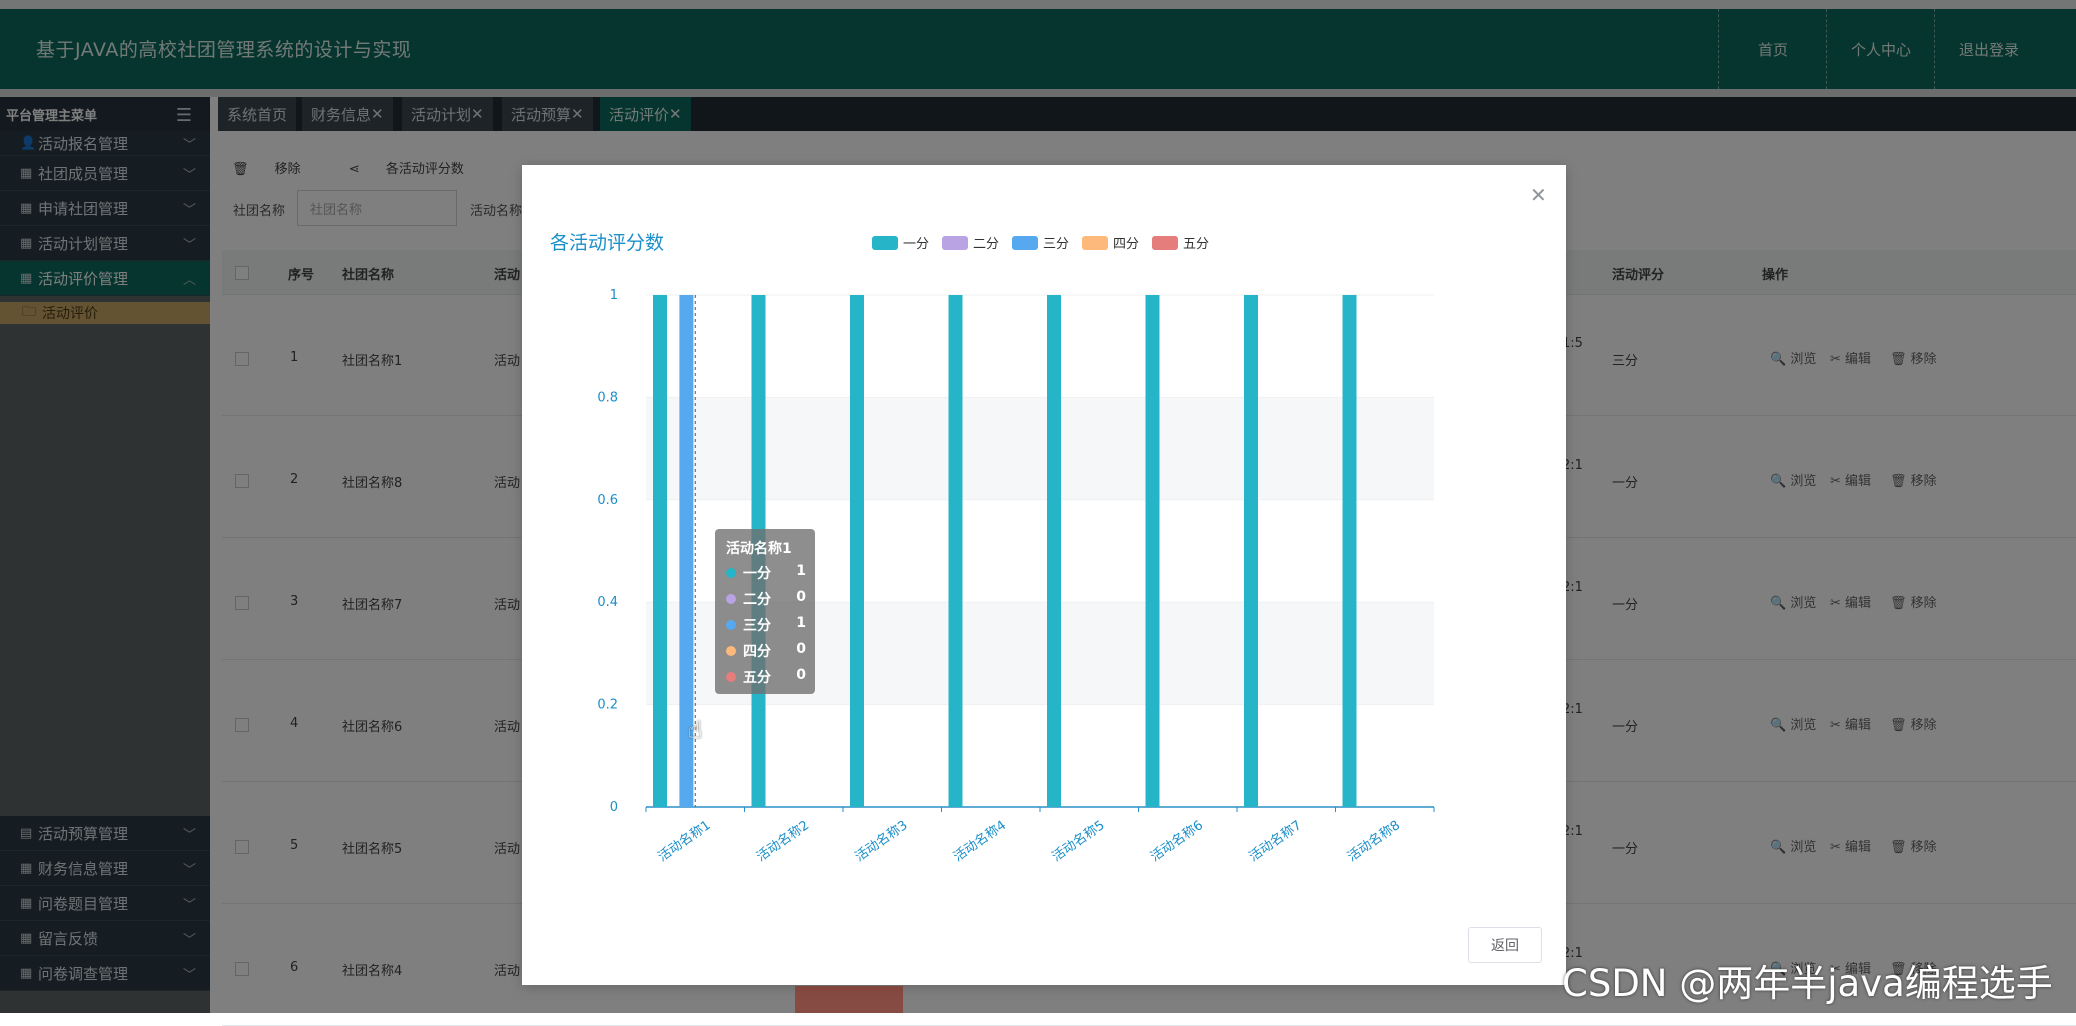 This screenshot has height=1026, width=2076. Describe the element at coordinates (614, 807) in the screenshot. I see `y-tick-label: 0` at that location.